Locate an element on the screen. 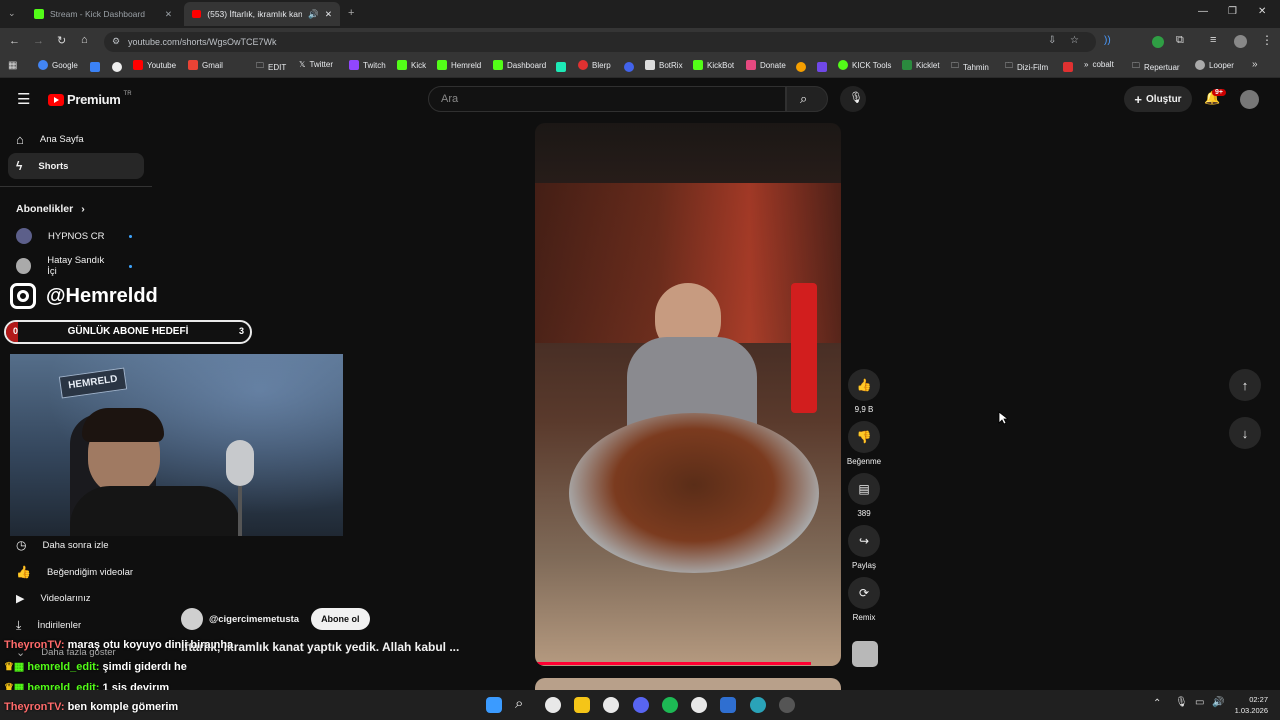  site-info-icon: ⚙ is located at coordinates (116, 41).